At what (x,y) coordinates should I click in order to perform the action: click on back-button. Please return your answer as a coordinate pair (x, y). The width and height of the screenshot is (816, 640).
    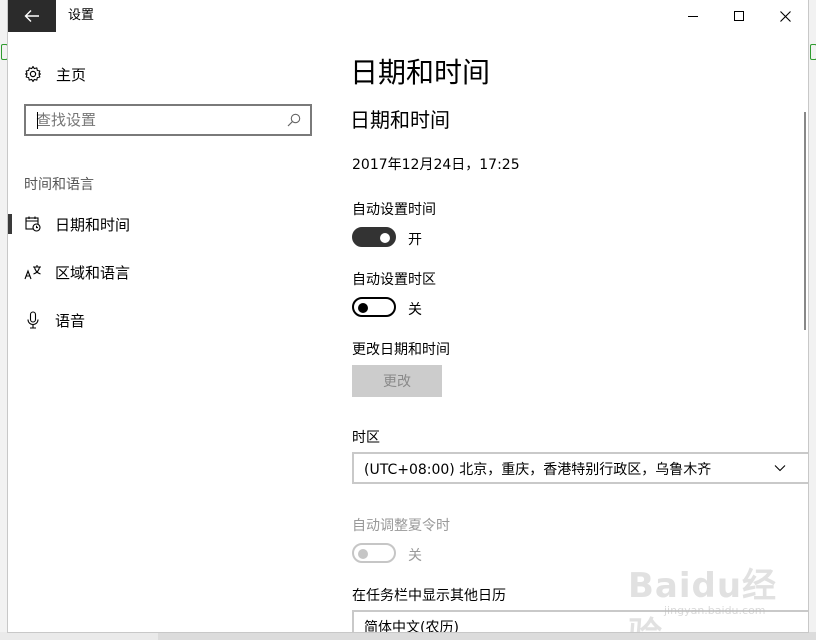
    Looking at the image, I should click on (32, 16).